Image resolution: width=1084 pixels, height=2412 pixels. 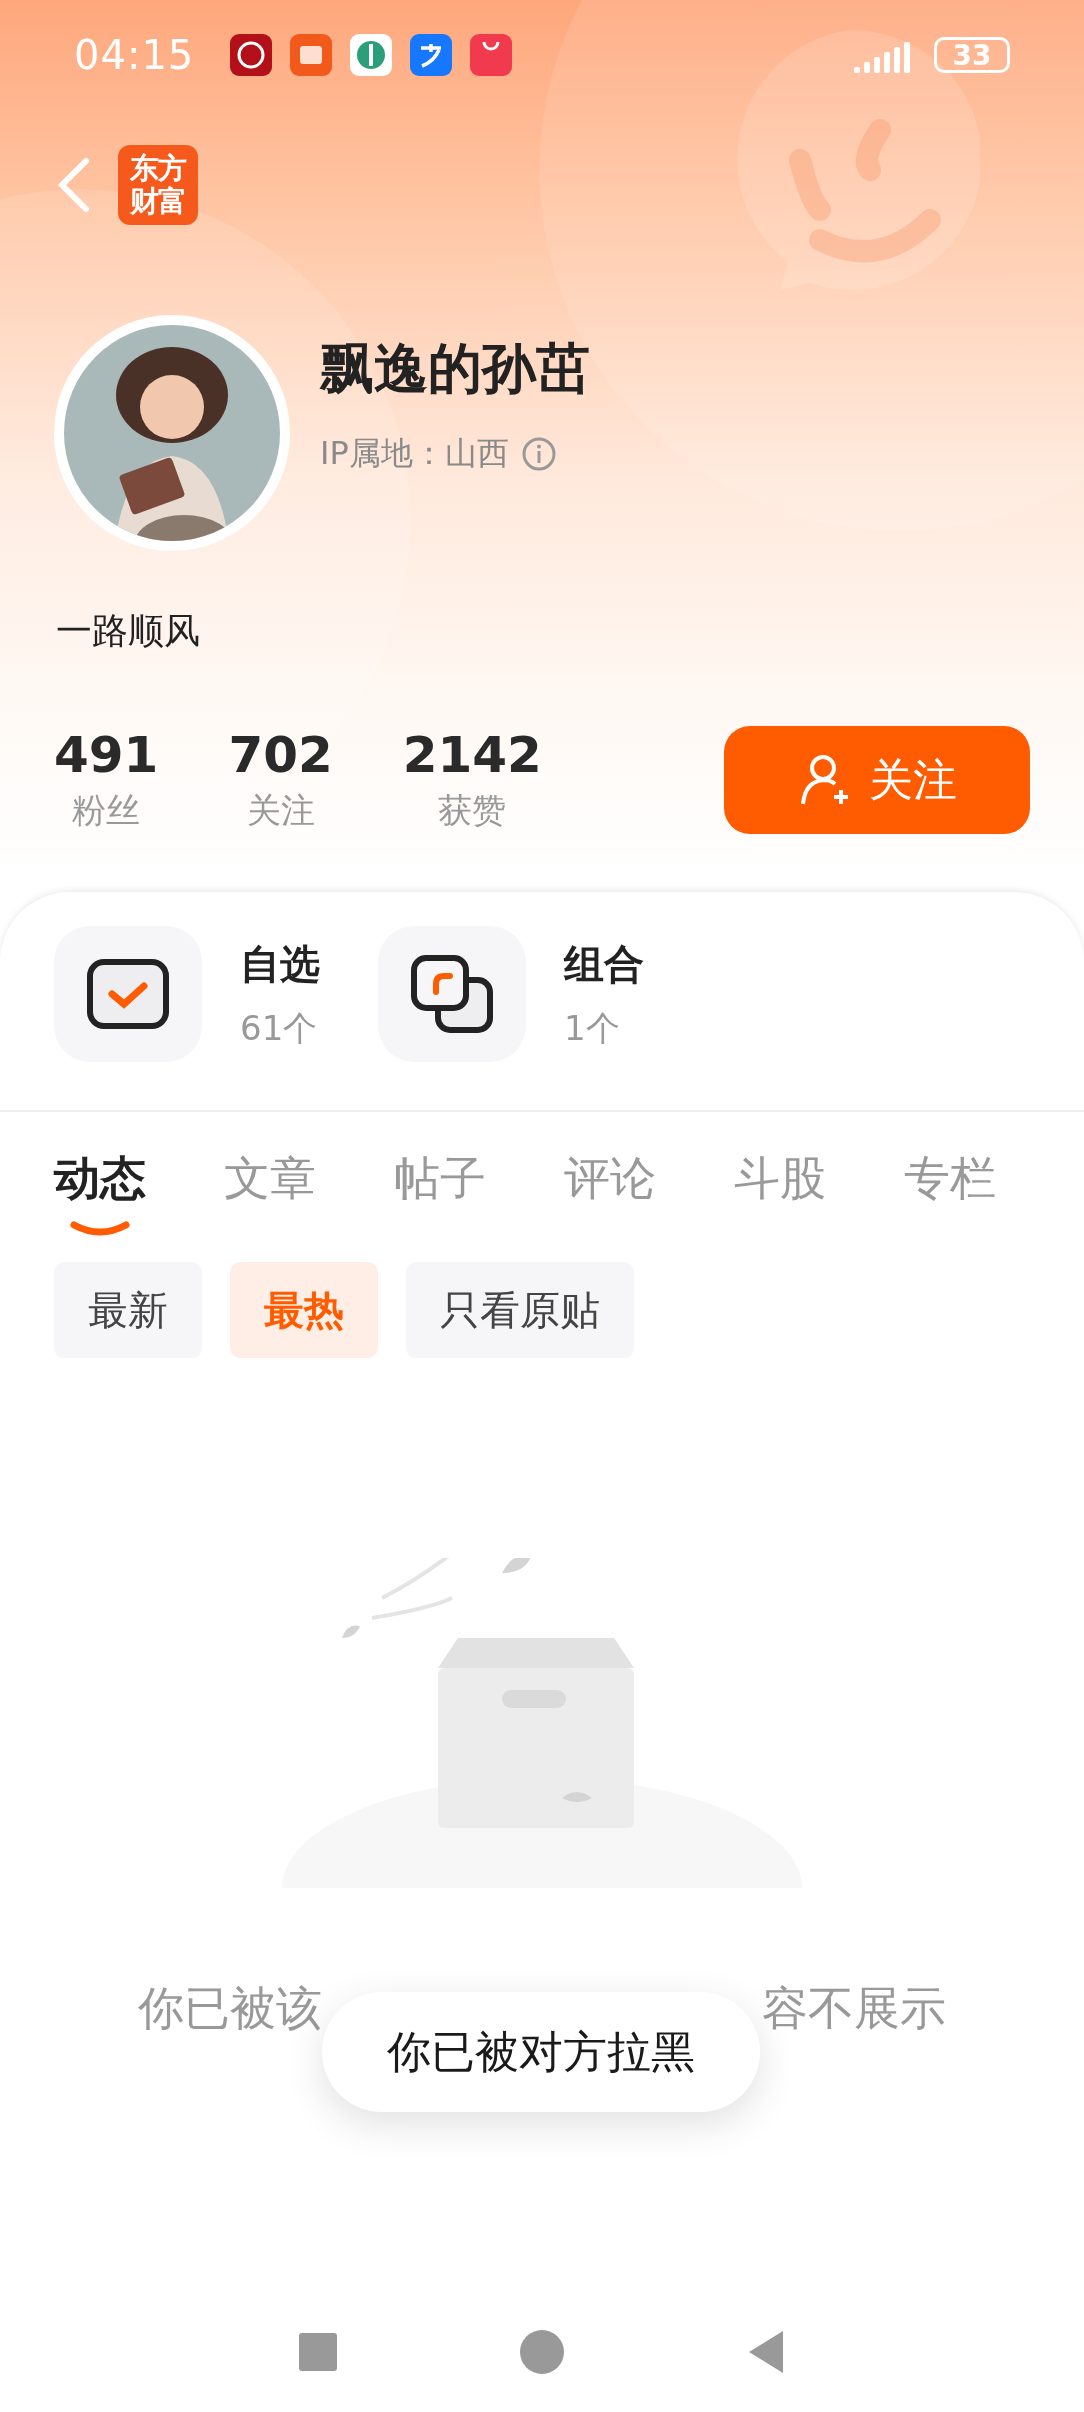 I want to click on tab: 评论, so click(x=610, y=1179).